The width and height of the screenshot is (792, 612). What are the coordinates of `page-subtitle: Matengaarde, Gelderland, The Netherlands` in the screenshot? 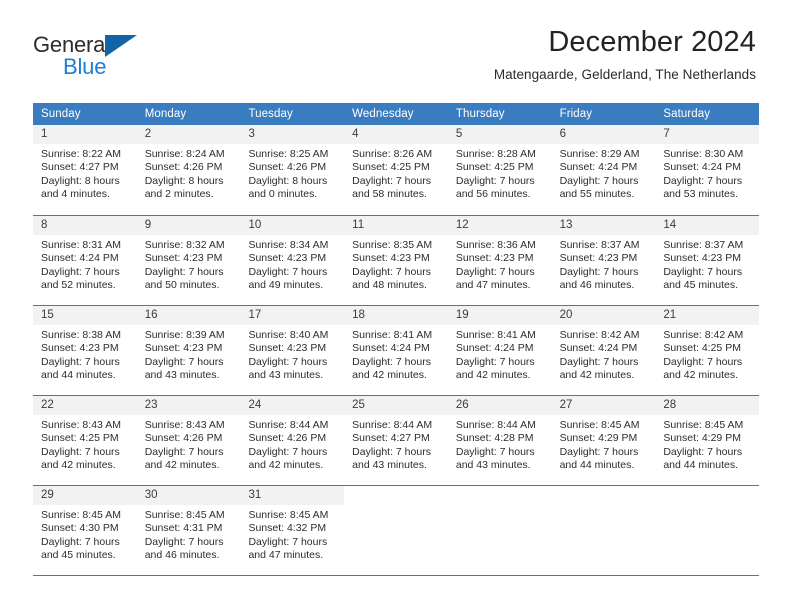 It's located at (624, 75).